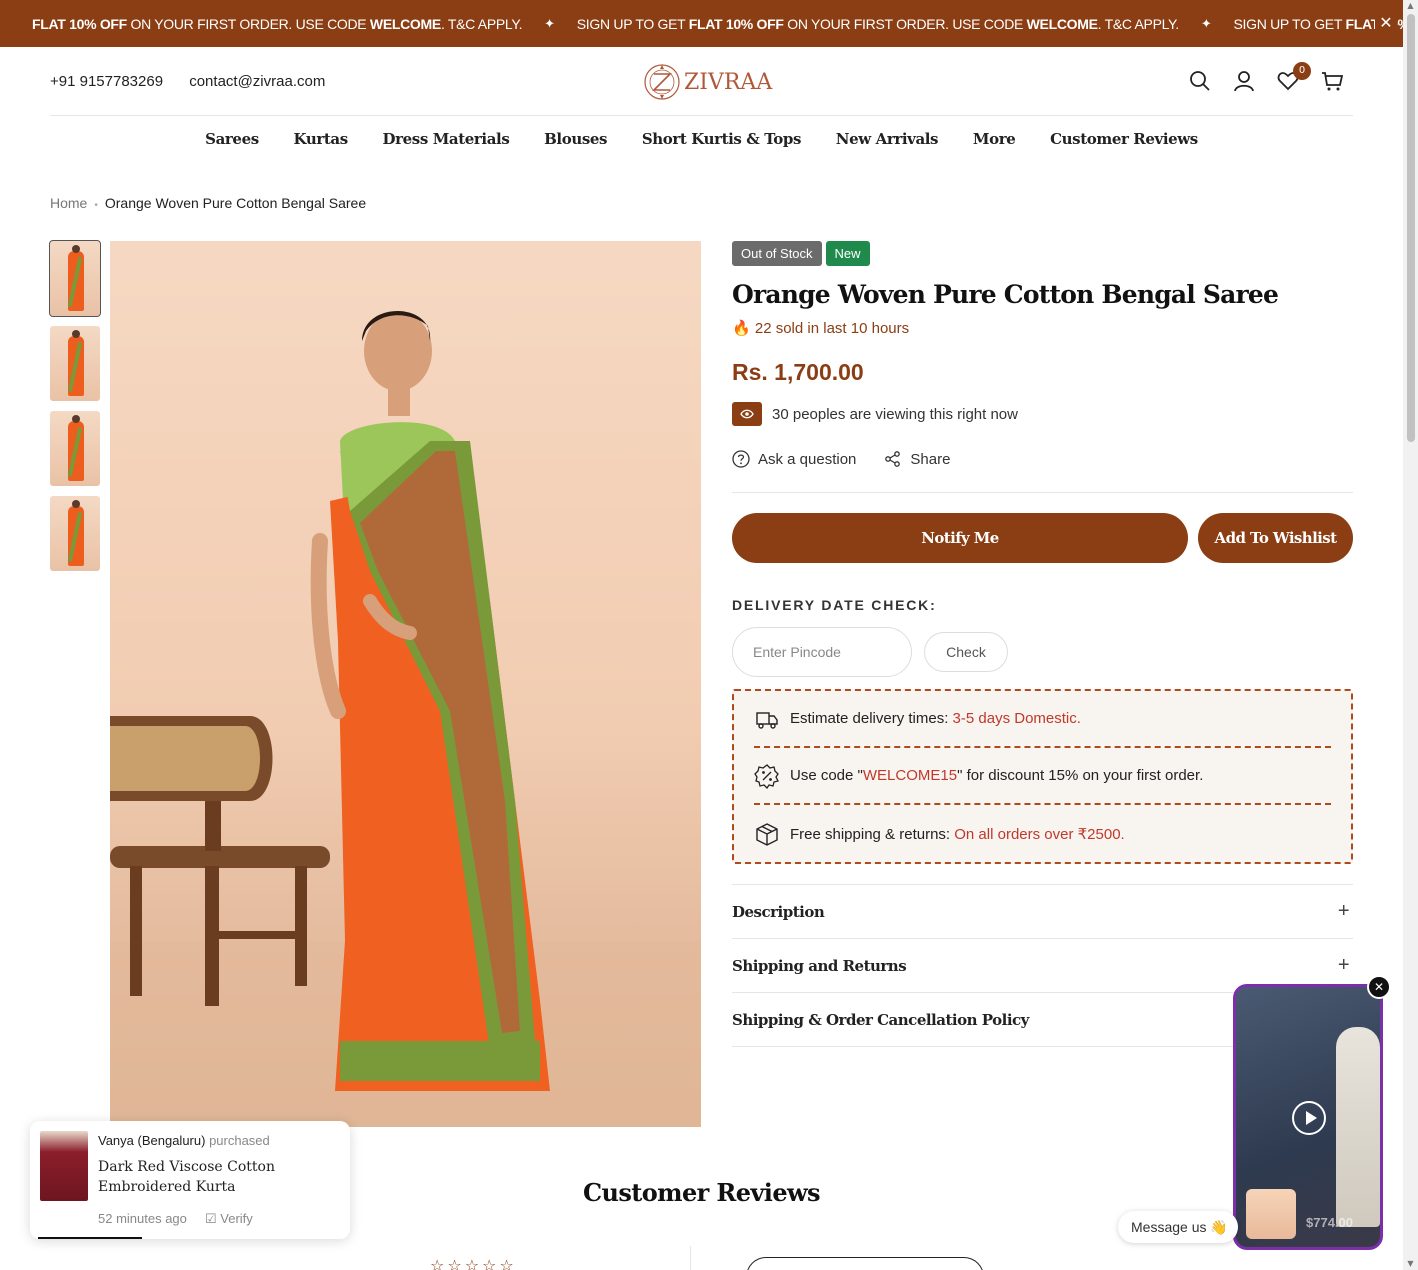 The image size is (1418, 1270). What do you see at coordinates (1178, 1227) in the screenshot?
I see `message-us-button: Message us 👋` at bounding box center [1178, 1227].